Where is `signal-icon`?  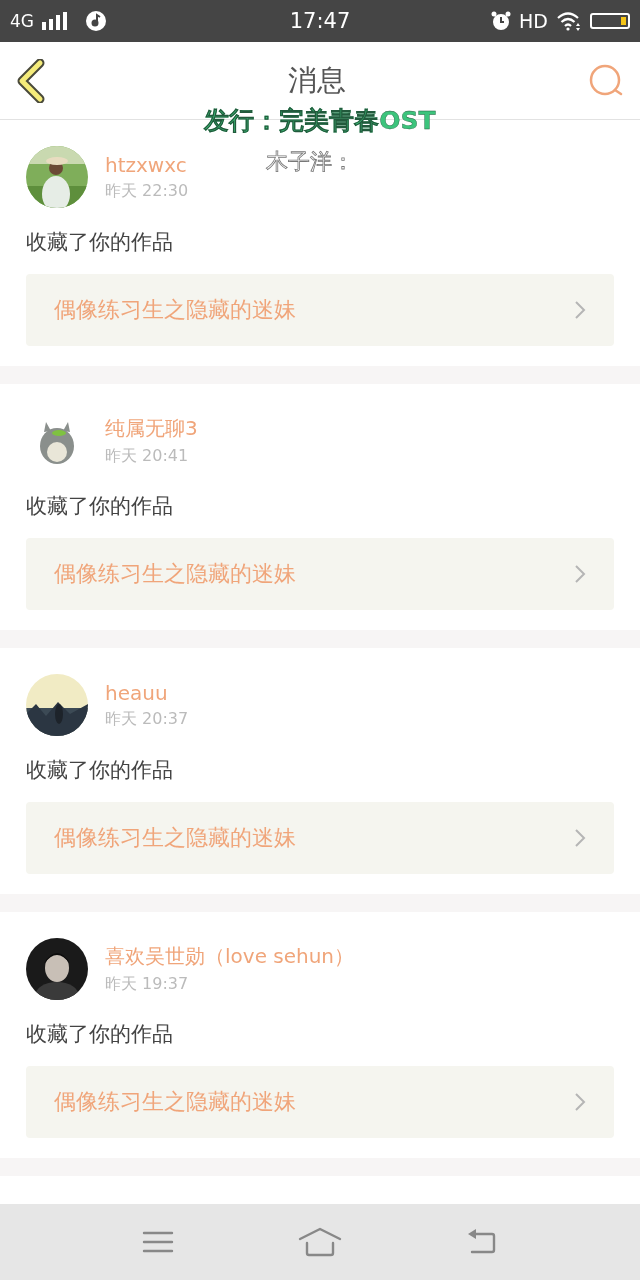 signal-icon is located at coordinates (55, 21).